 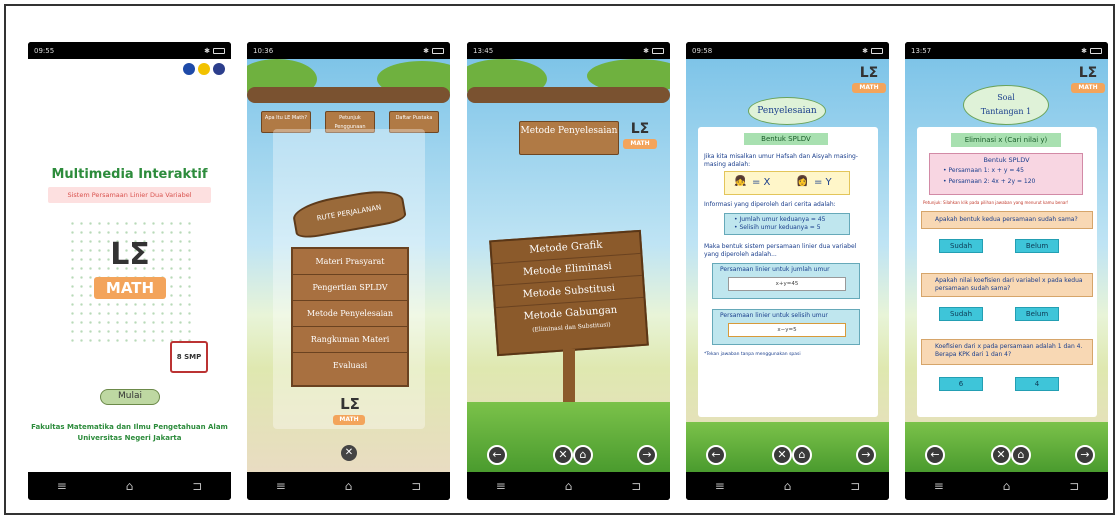 I want to click on app-title: Multimedia Interaktif, so click(x=129, y=174).